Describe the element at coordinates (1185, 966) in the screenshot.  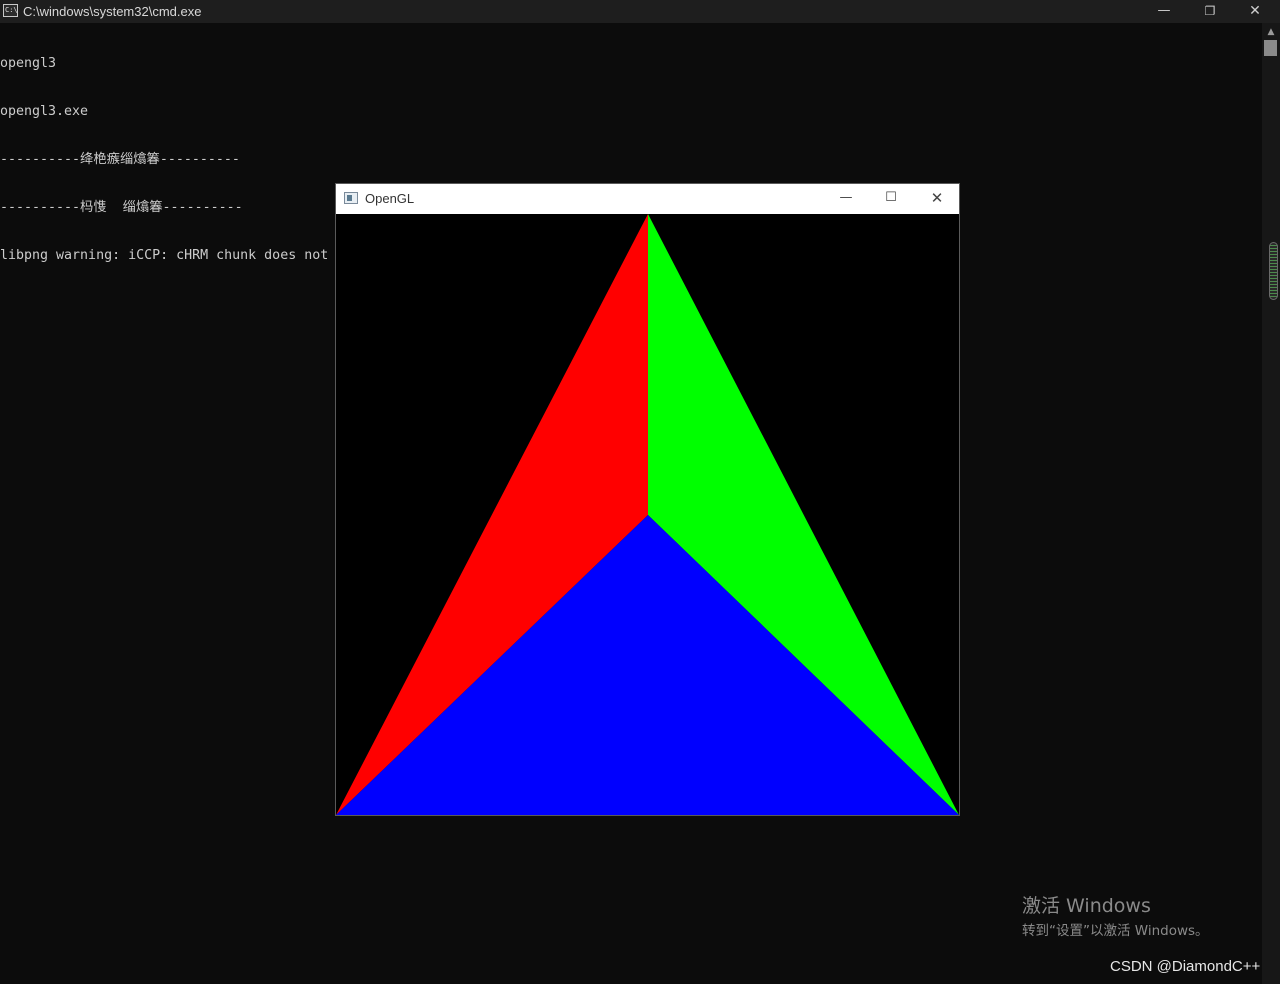
I see `csdn-watermark: CSDN @DiamondC++` at that location.